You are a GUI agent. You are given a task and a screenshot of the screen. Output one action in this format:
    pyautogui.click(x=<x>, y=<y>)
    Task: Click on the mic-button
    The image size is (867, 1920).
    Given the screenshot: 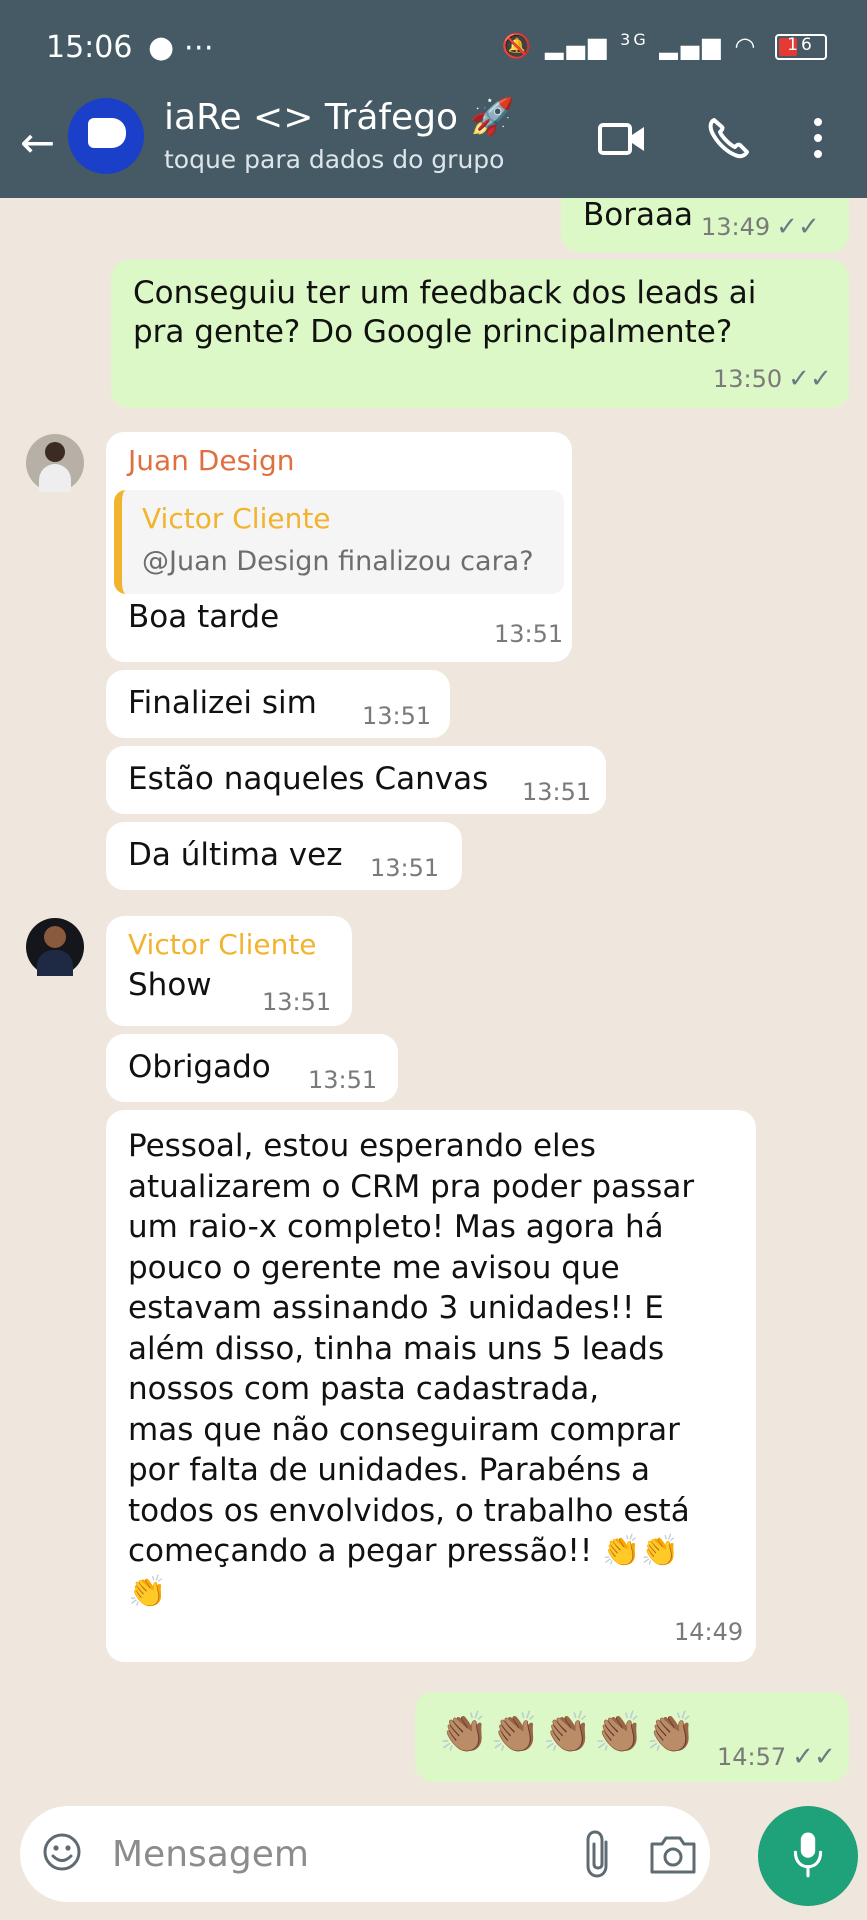 What is the action you would take?
    pyautogui.click(x=808, y=1856)
    